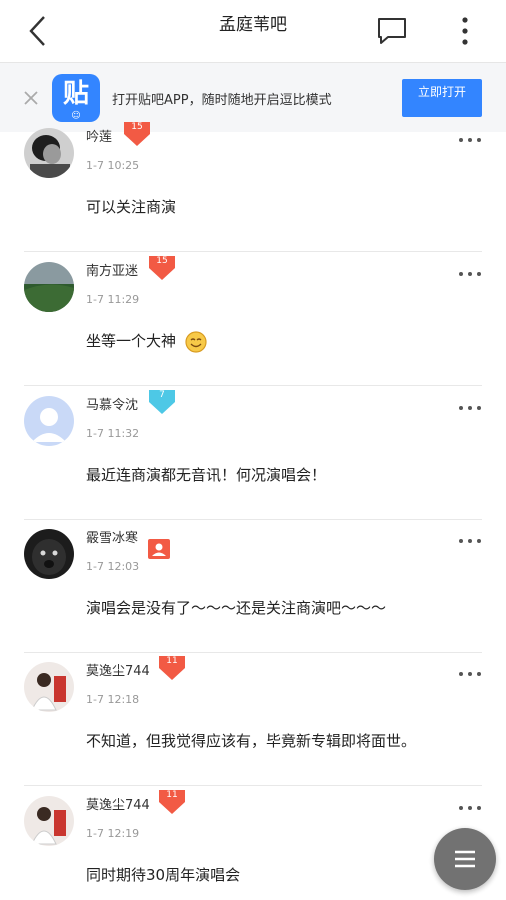 Image resolution: width=506 pixels, height=900 pixels. What do you see at coordinates (113, 433) in the screenshot?
I see `post-time: 1-7 11:32` at bounding box center [113, 433].